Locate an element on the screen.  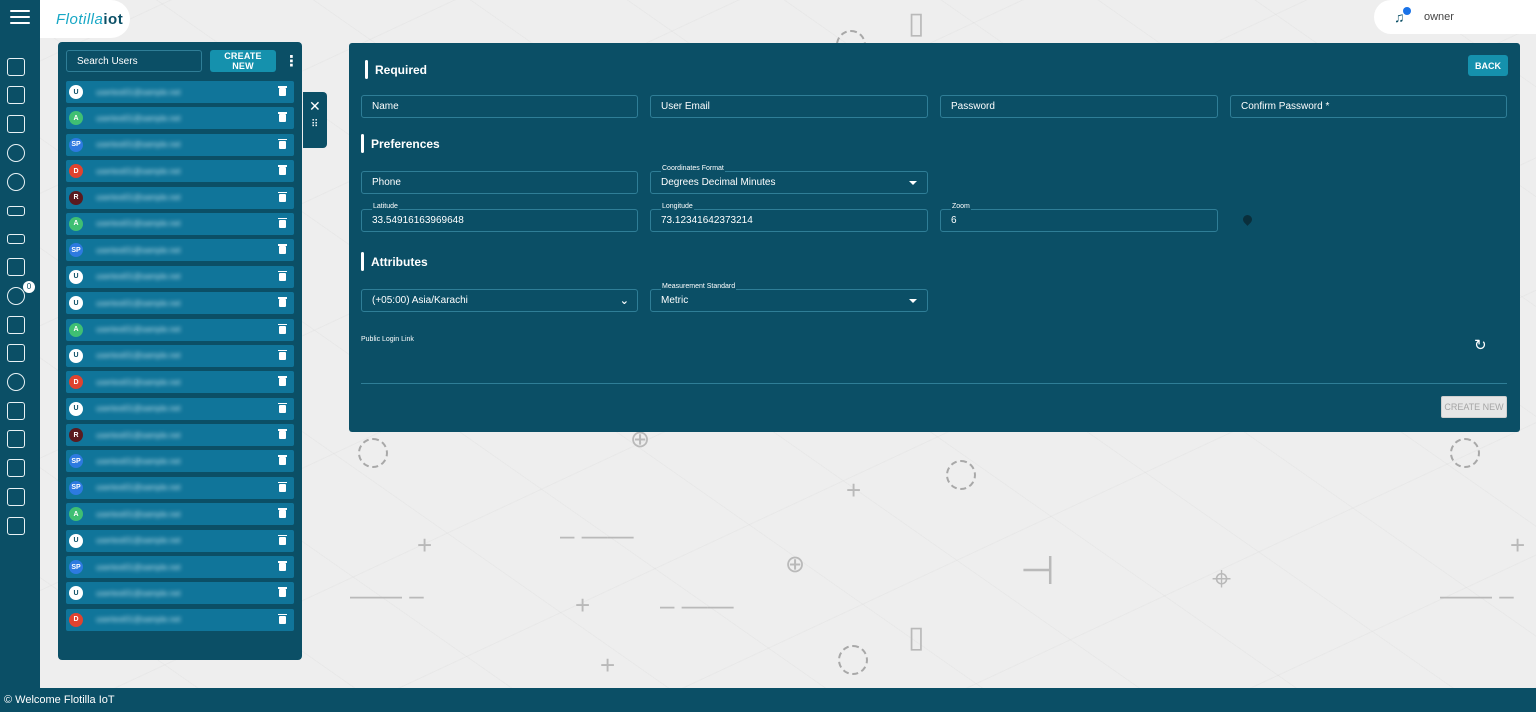
logo-text: Flotilla is located at coordinates (80, 19).